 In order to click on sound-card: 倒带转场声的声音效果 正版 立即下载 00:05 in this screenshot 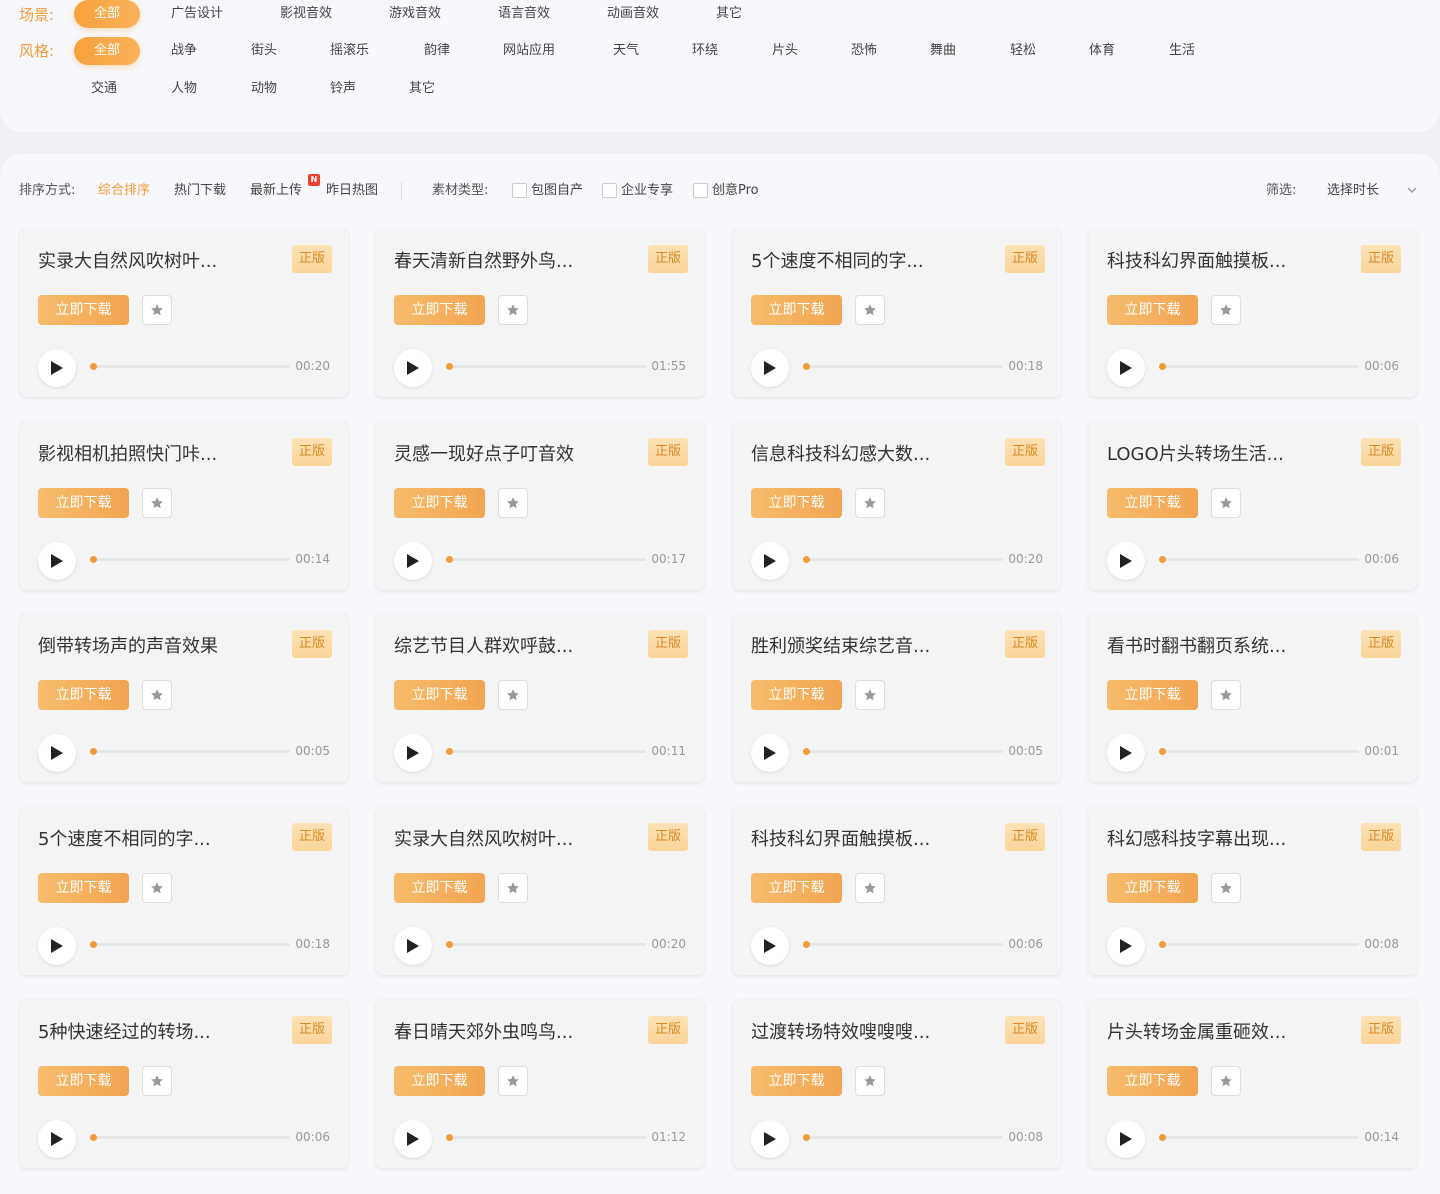, I will do `click(184, 698)`.